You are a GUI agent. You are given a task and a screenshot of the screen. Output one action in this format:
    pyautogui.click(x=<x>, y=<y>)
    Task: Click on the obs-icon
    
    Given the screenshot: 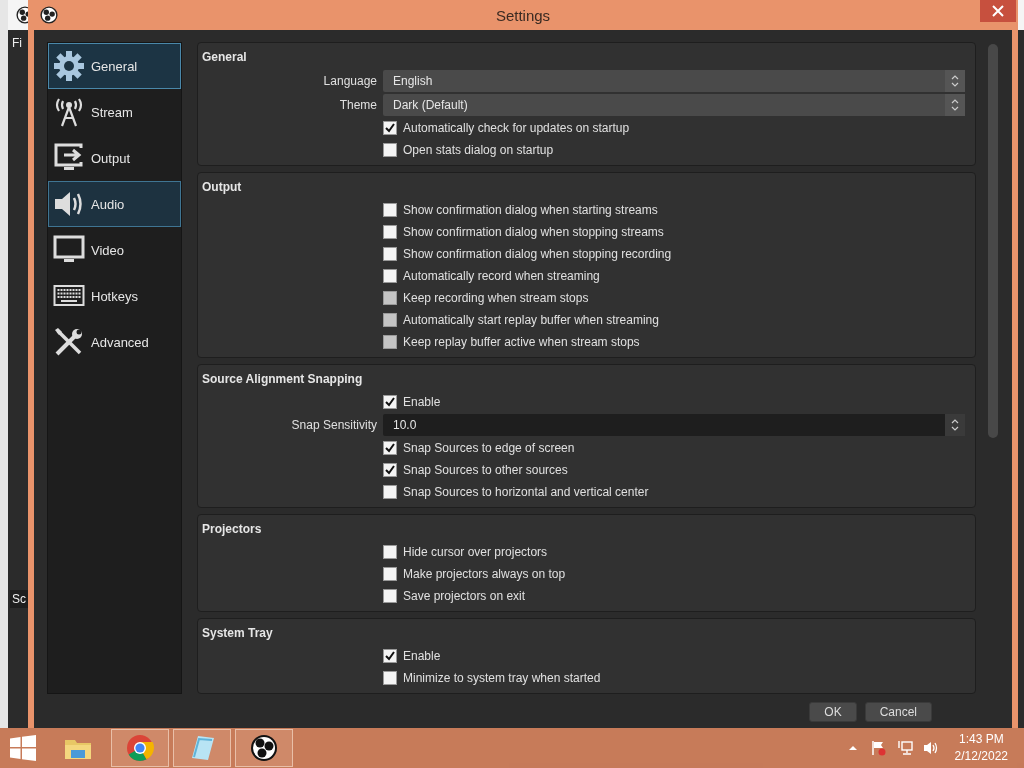 What is the action you would take?
    pyautogui.click(x=264, y=748)
    